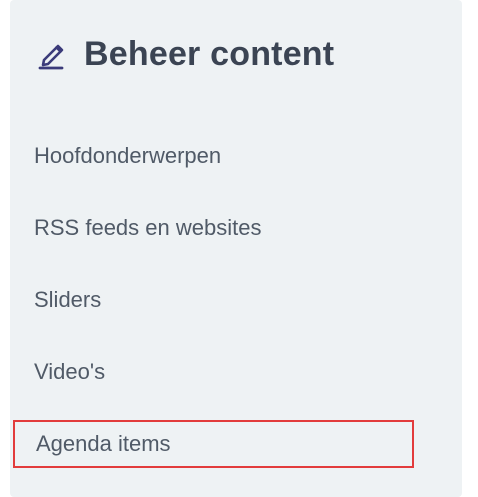 This screenshot has height=497, width=478. Describe the element at coordinates (213, 444) in the screenshot. I see `sidebar-item-agenda-items: Agenda items` at that location.